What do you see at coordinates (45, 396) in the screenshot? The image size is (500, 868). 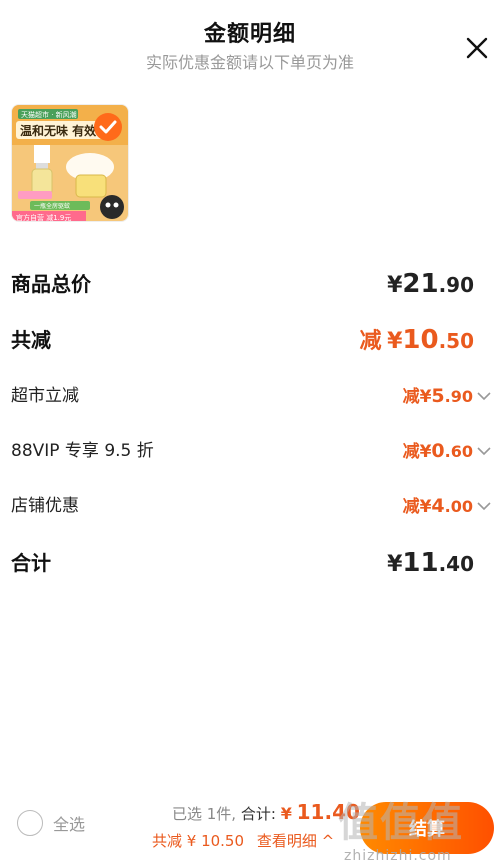 I see `row-label: 超市立减` at bounding box center [45, 396].